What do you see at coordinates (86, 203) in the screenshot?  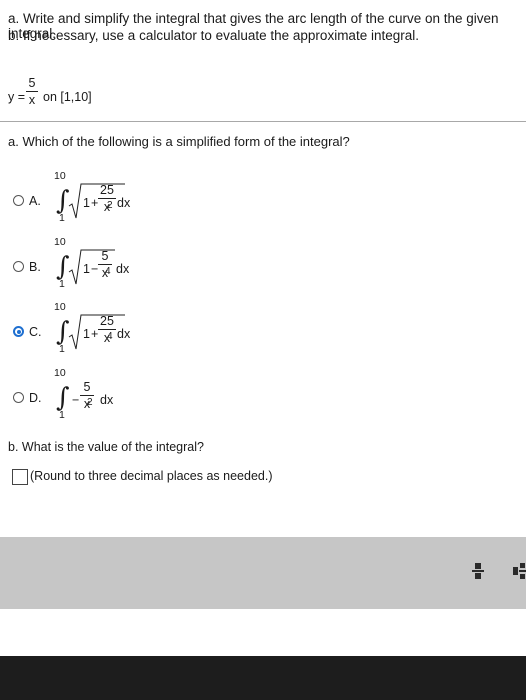 I see `option-a-one: 1` at bounding box center [86, 203].